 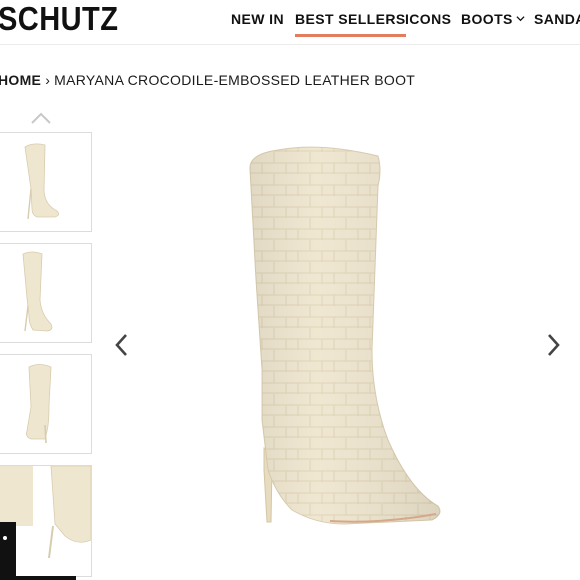 I want to click on nav-icons: ICONS, so click(x=428, y=19).